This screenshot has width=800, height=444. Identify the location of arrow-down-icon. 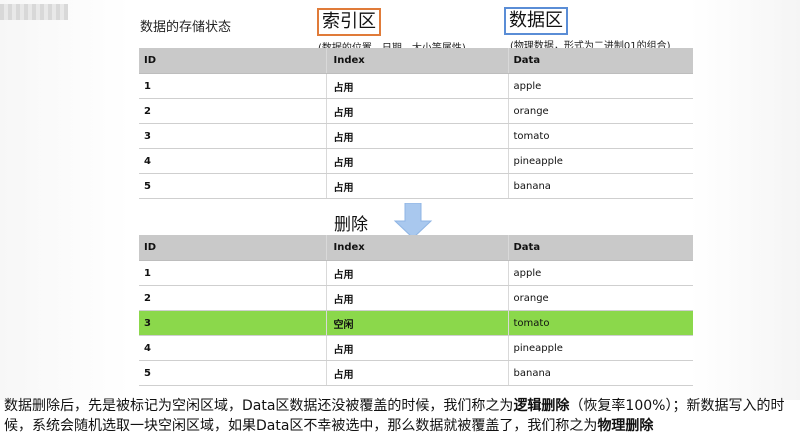
(413, 221).